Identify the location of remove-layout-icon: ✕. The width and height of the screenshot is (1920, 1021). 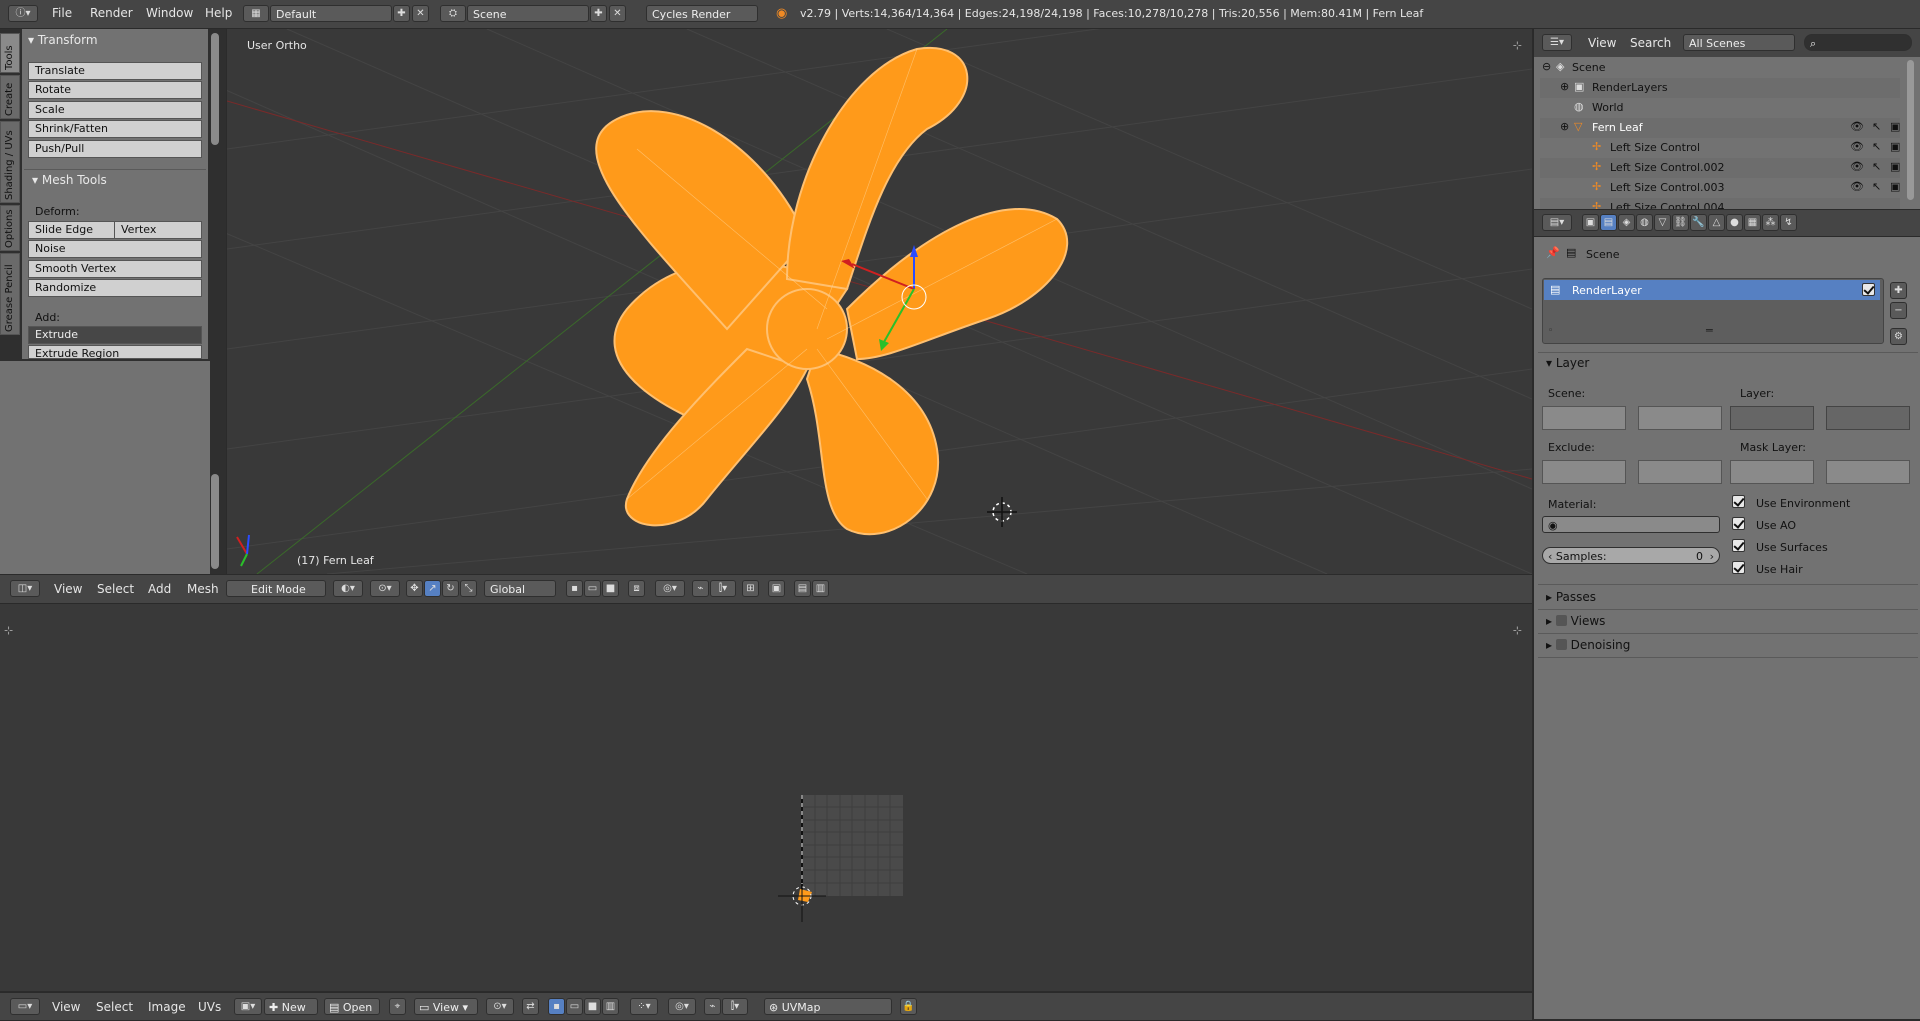
(420, 13).